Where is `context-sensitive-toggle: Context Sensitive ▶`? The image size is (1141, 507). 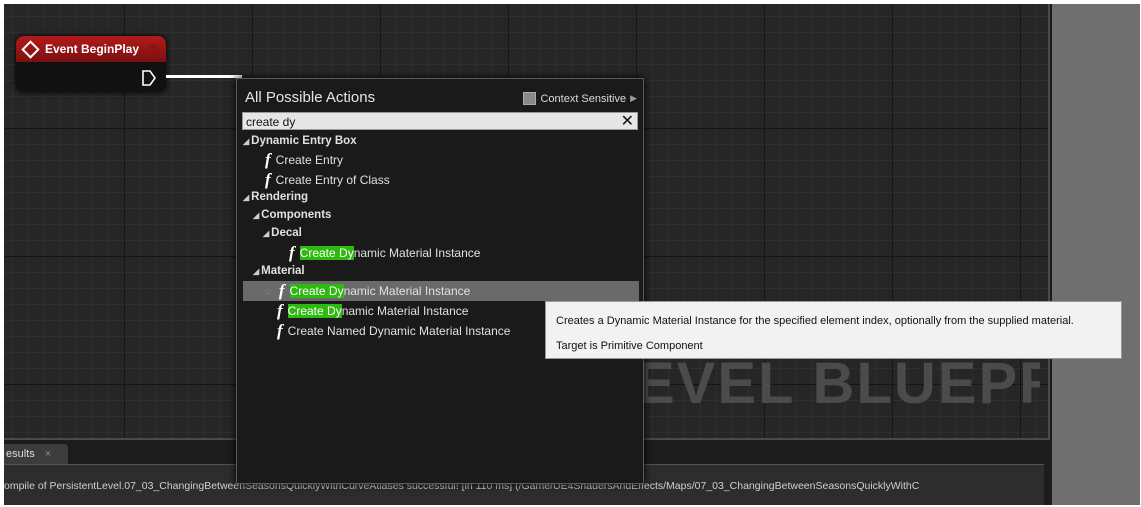 context-sensitive-toggle: Context Sensitive ▶ is located at coordinates (580, 98).